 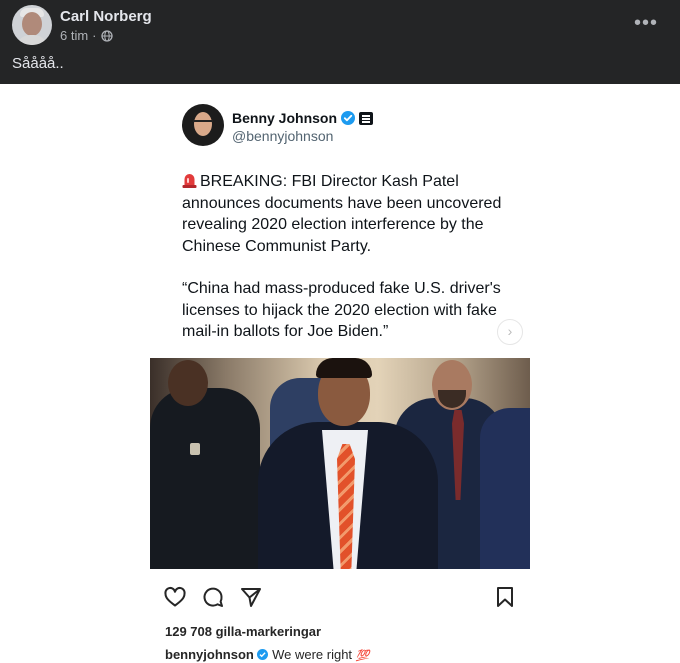 I want to click on tweet-author-name: Benny Johnson, so click(x=284, y=118).